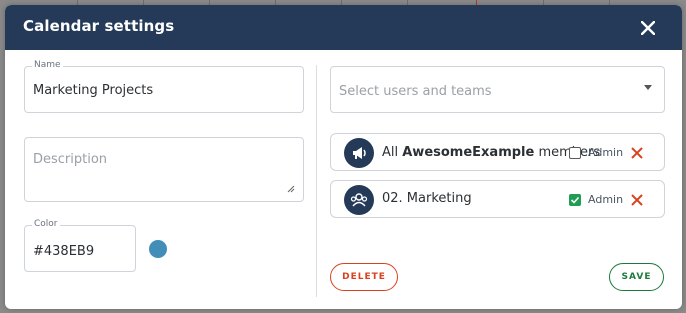  I want to click on delete-button: DELETE, so click(364, 277).